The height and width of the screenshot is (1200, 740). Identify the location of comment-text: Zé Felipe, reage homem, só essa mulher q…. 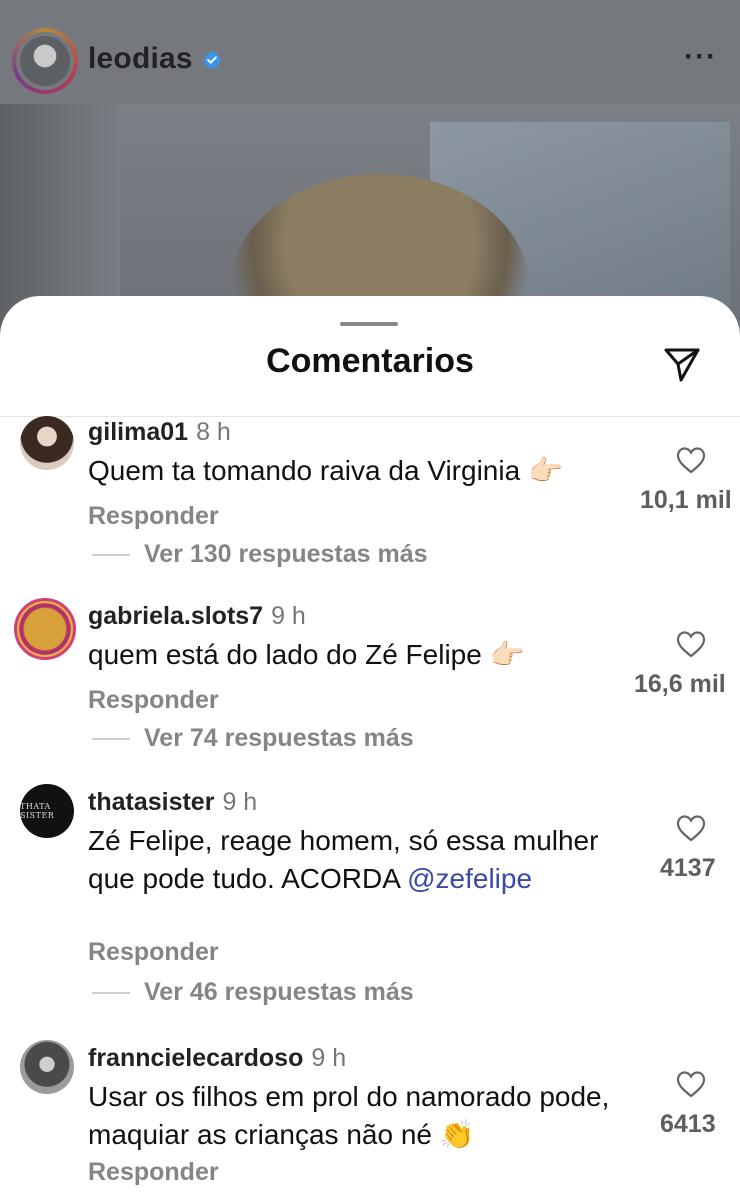
(343, 859).